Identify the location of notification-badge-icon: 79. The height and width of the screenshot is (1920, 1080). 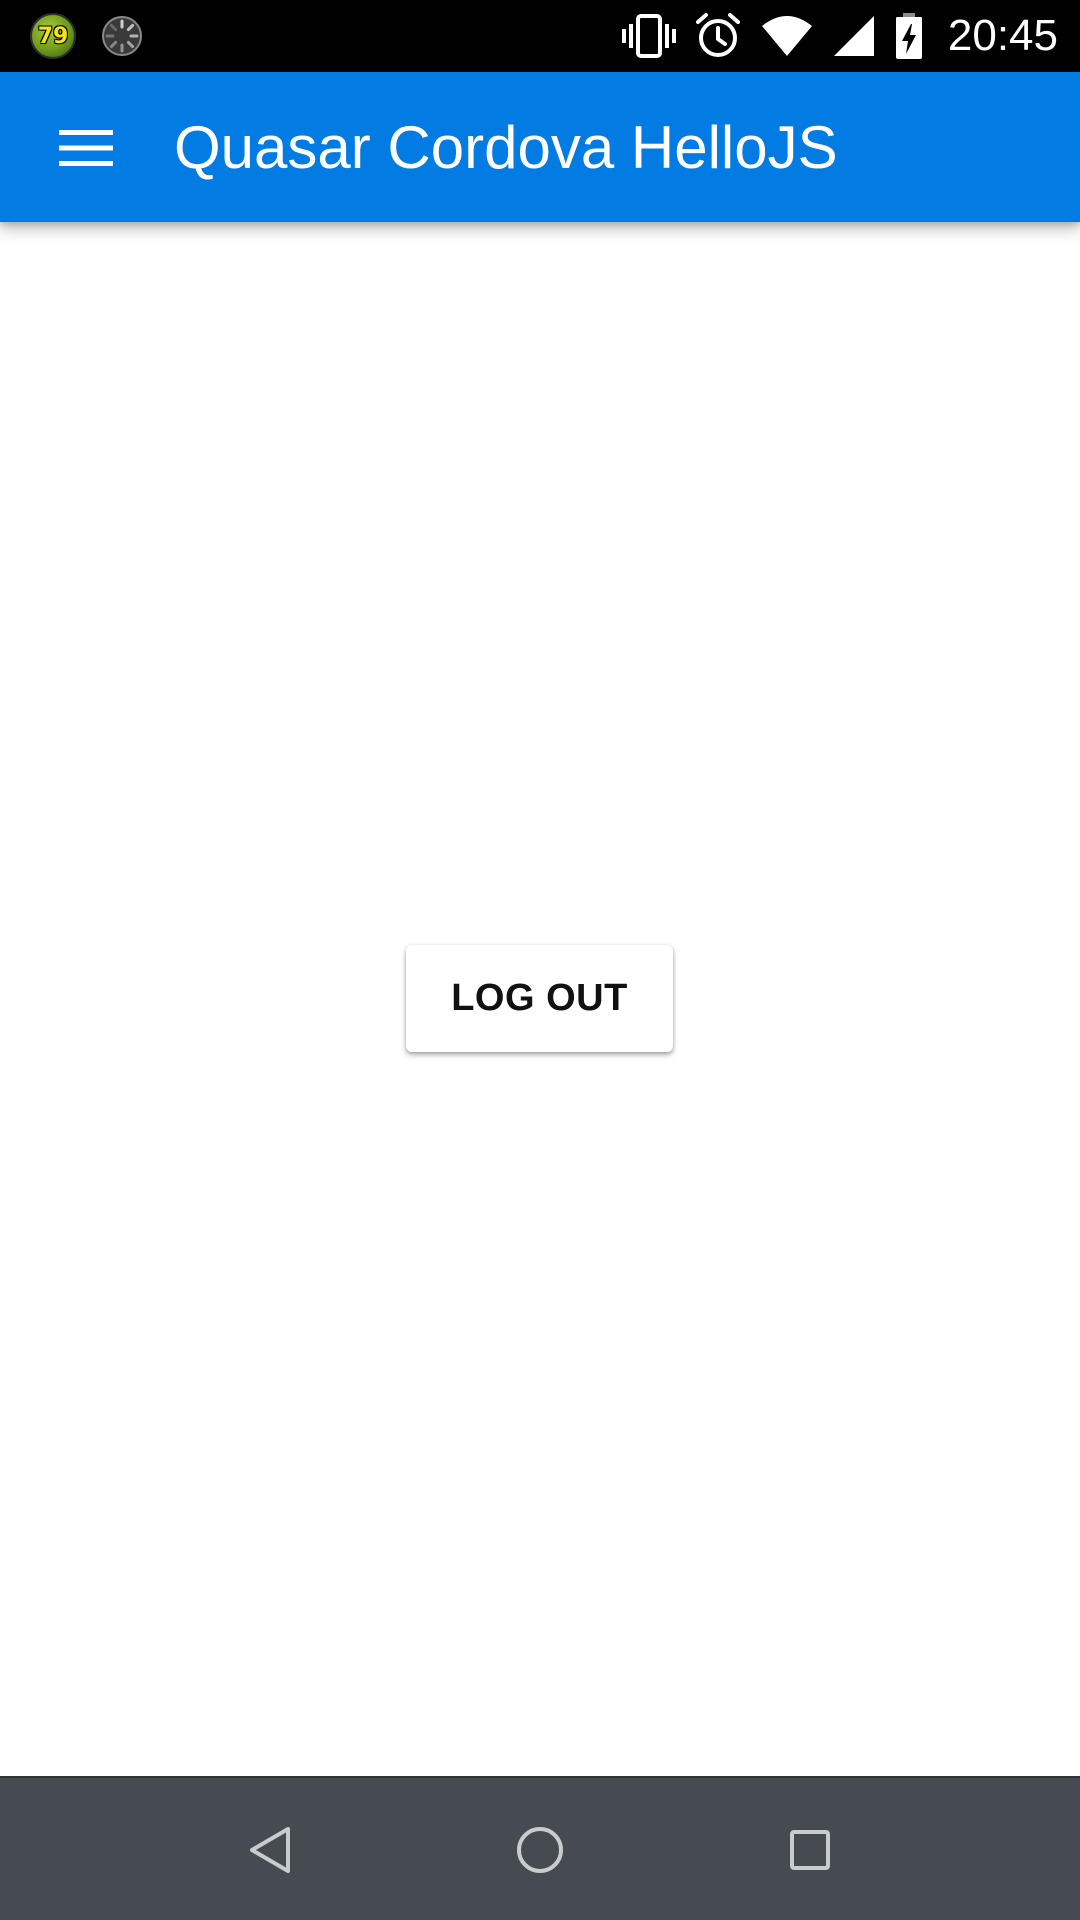
(53, 36).